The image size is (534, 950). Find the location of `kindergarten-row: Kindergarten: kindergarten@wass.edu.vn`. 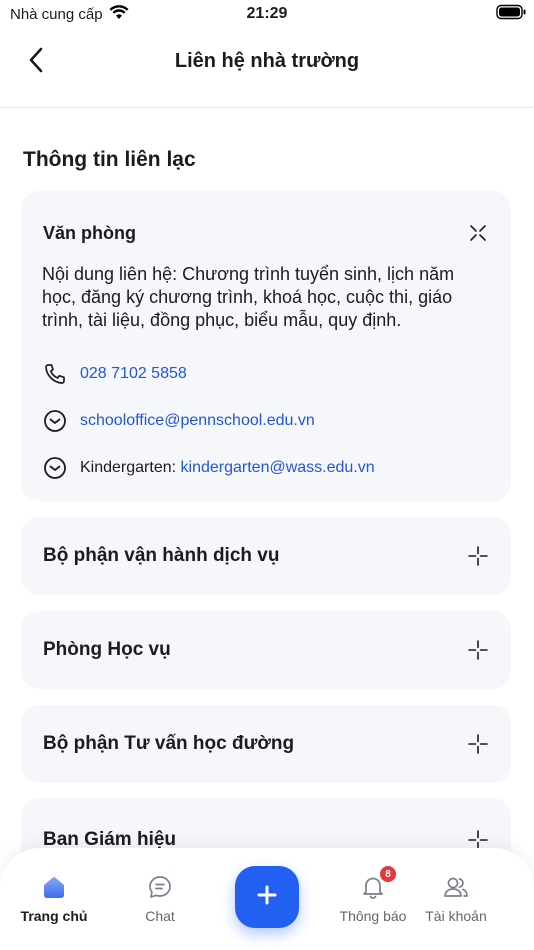

kindergarten-row: Kindergarten: kindergarten@wass.edu.vn is located at coordinates (266, 468).